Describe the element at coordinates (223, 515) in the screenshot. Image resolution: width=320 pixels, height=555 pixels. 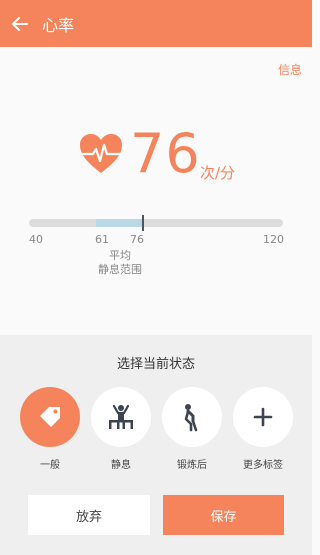
I see `save-button: 保存` at that location.